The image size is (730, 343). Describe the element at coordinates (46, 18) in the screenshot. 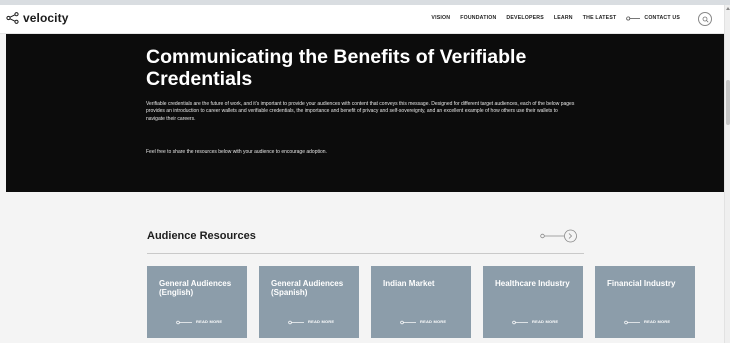

I see `logo-text: velocity` at that location.